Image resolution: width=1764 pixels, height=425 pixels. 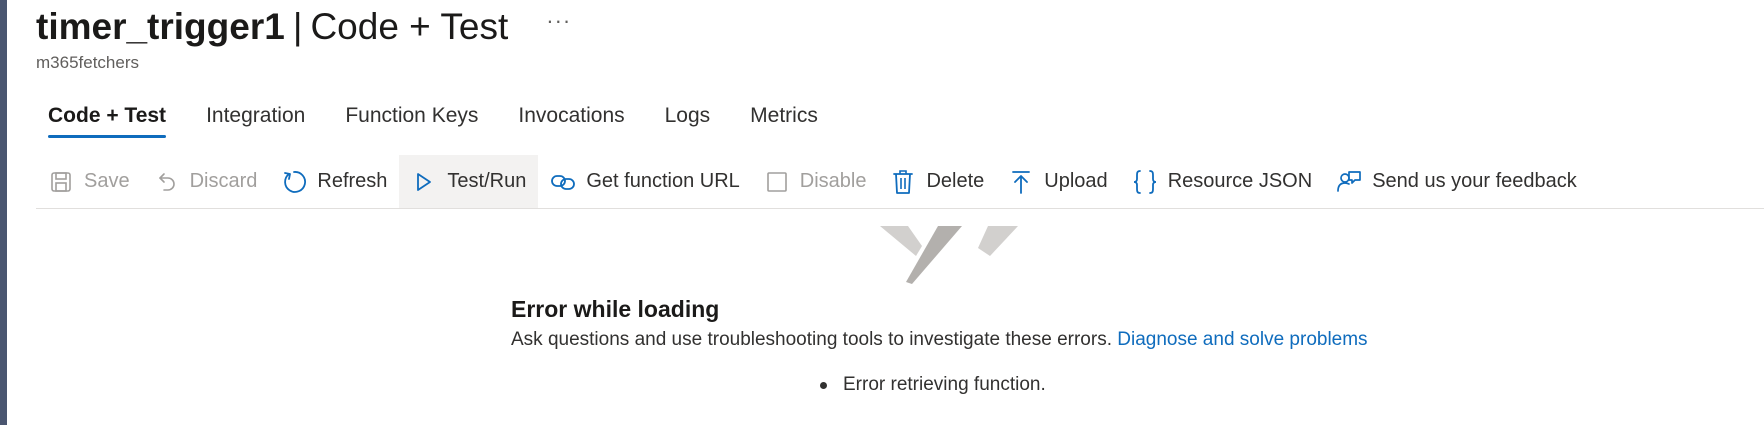 I want to click on disable-button: Disable, so click(x=815, y=181).